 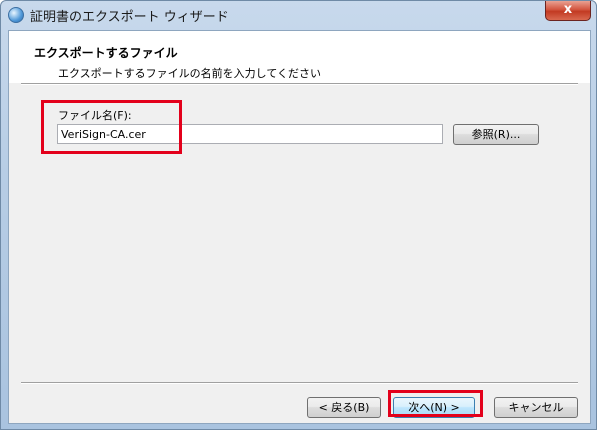 What do you see at coordinates (106, 53) in the screenshot?
I see `page-title: エクスポートするファイル` at bounding box center [106, 53].